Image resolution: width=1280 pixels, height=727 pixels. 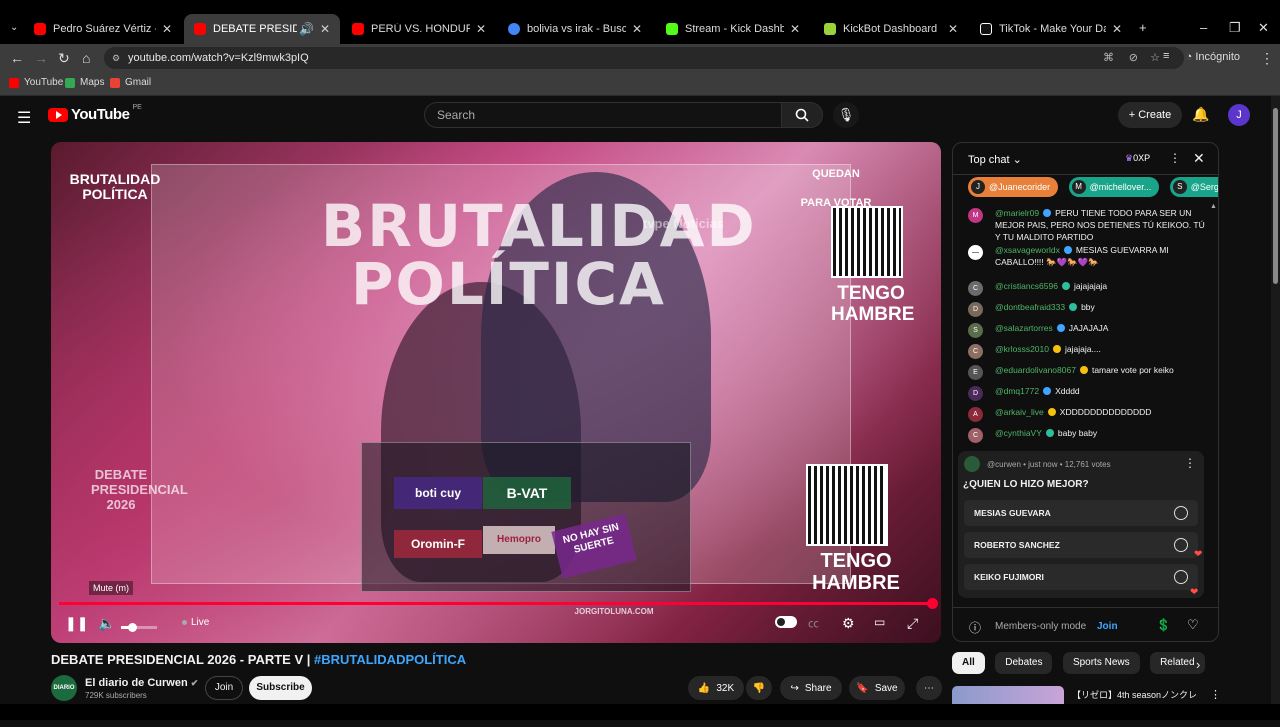 What do you see at coordinates (1193, 625) in the screenshot?
I see `heart-icon: ♡` at bounding box center [1193, 625].